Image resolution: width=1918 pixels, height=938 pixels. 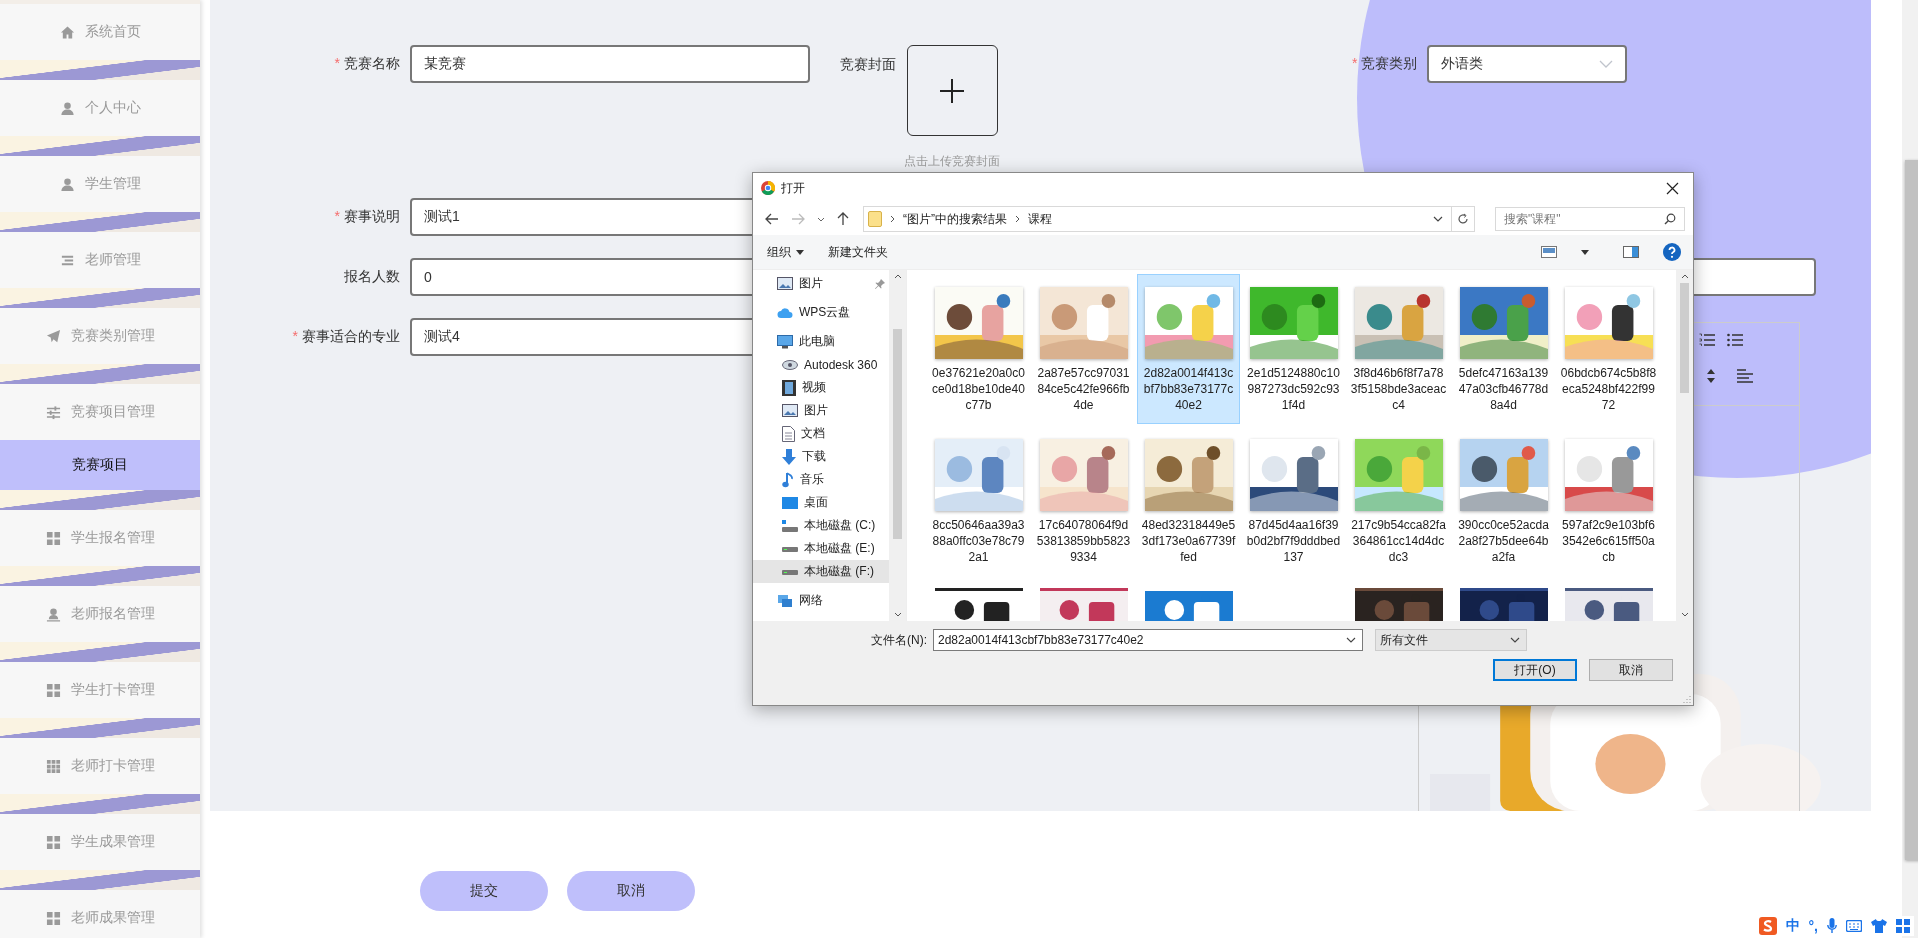 What do you see at coordinates (821, 502) in the screenshot?
I see `folder-tree-item: 桌面` at bounding box center [821, 502].